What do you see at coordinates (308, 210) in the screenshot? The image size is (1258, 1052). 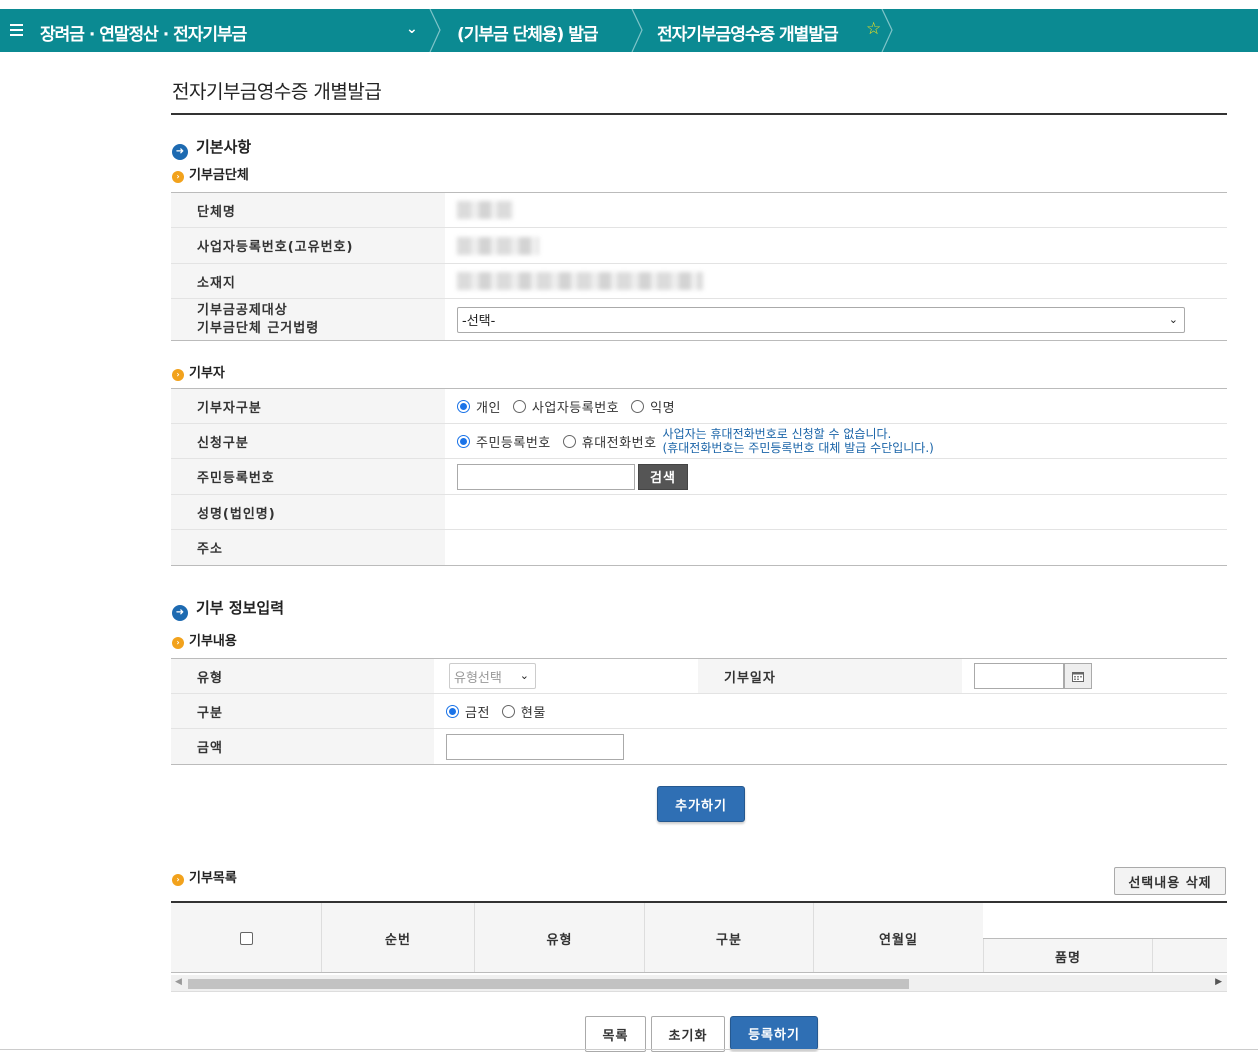 I see `org-name-label: 단체명` at bounding box center [308, 210].